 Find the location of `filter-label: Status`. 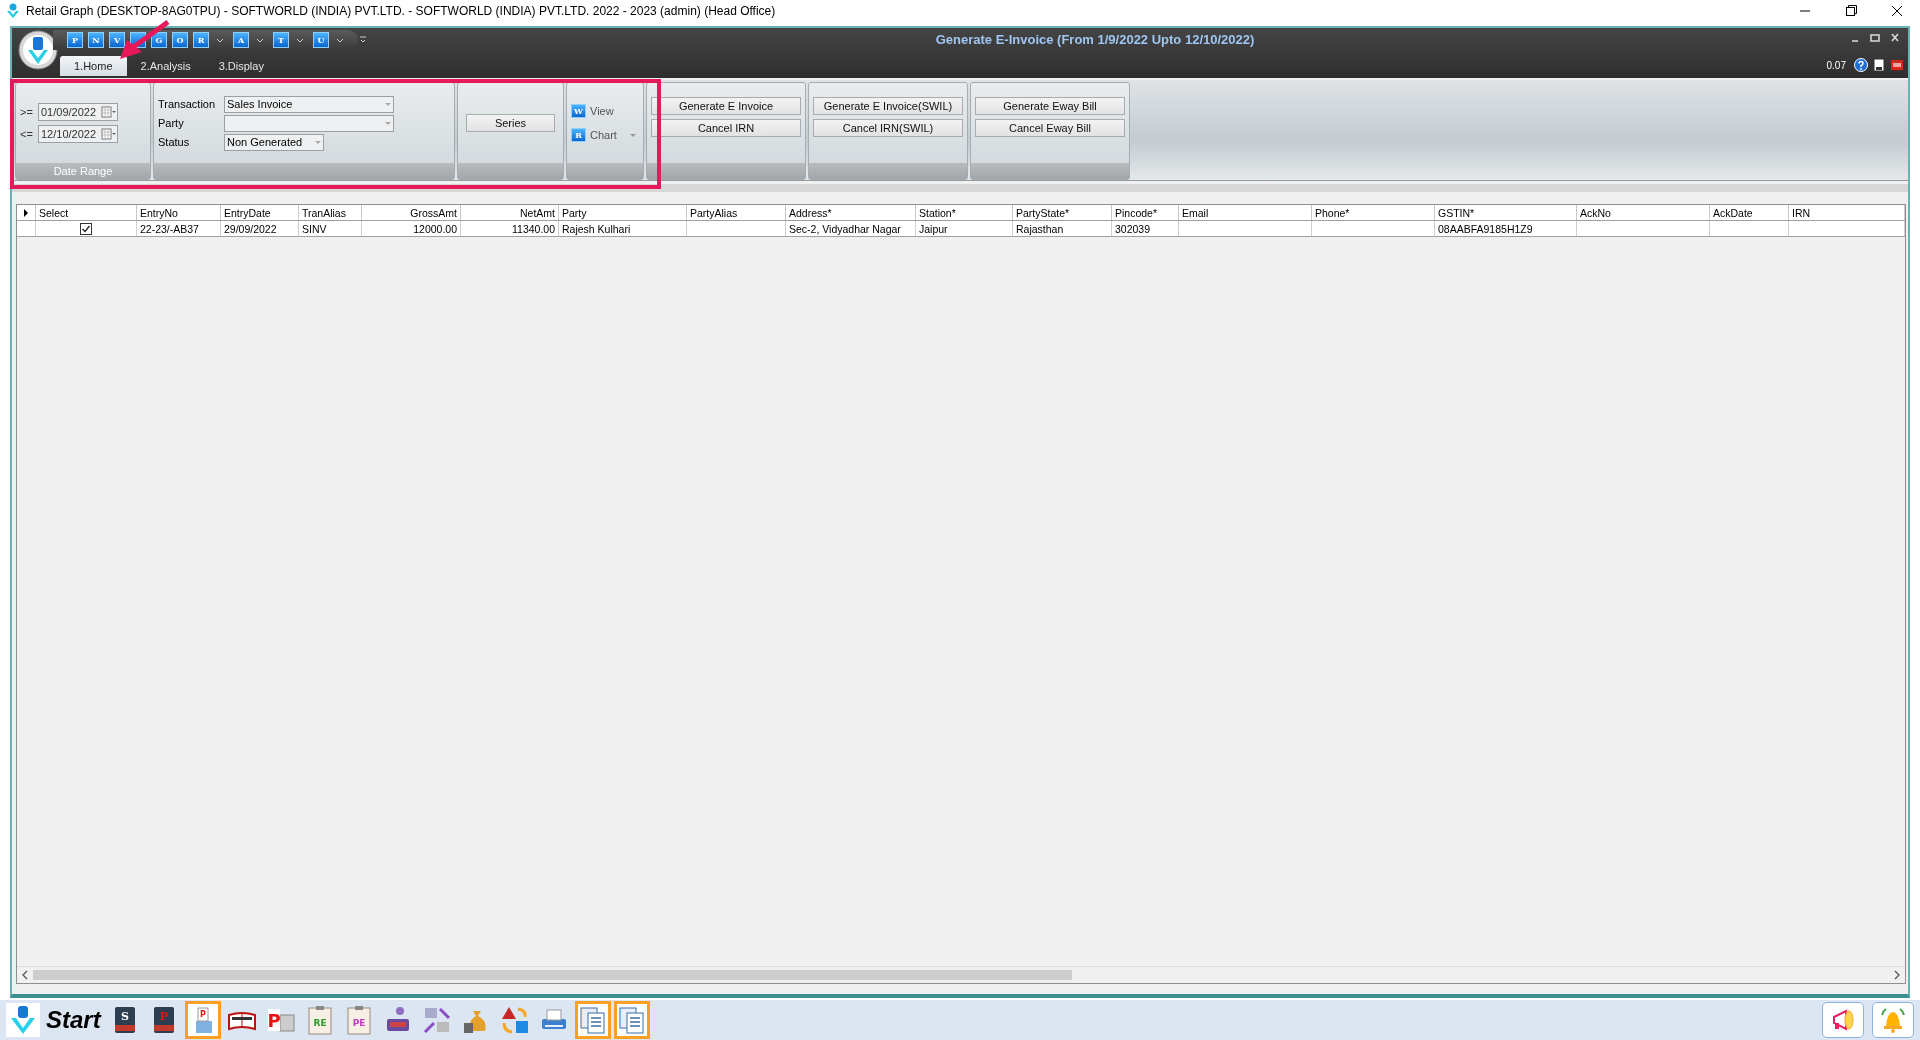

filter-label: Status is located at coordinates (174, 142).